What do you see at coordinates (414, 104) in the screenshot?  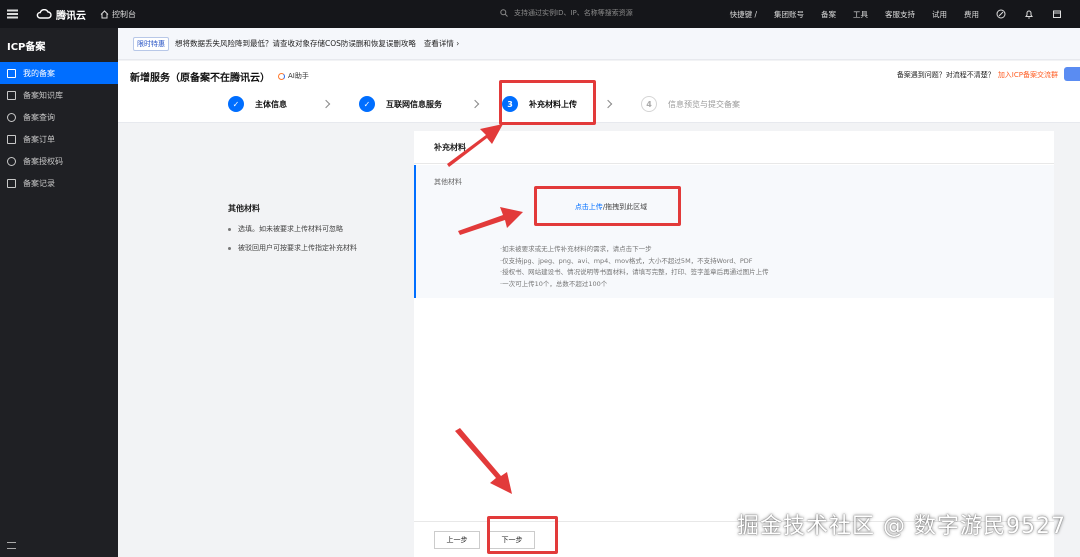 I see `step-label: 互联网信息服务` at bounding box center [414, 104].